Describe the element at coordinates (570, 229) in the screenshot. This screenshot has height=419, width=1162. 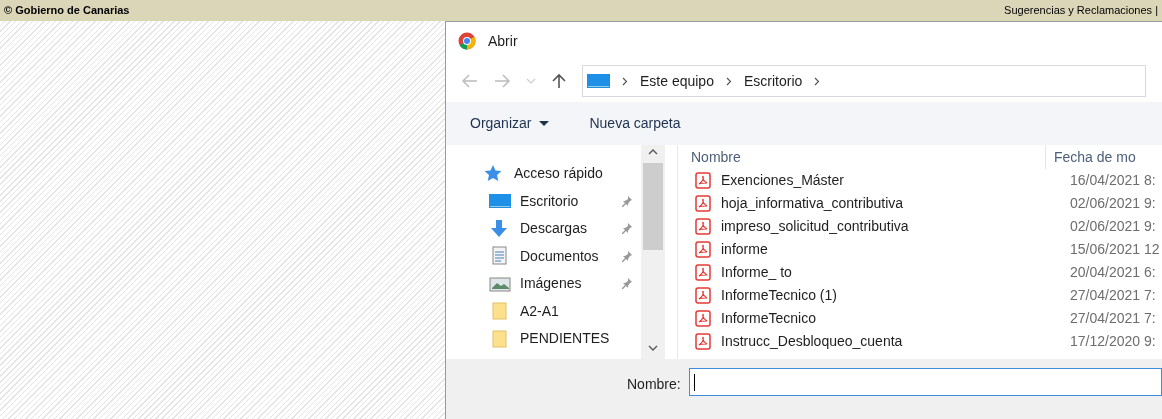
I see `nav-item: Descargas` at that location.